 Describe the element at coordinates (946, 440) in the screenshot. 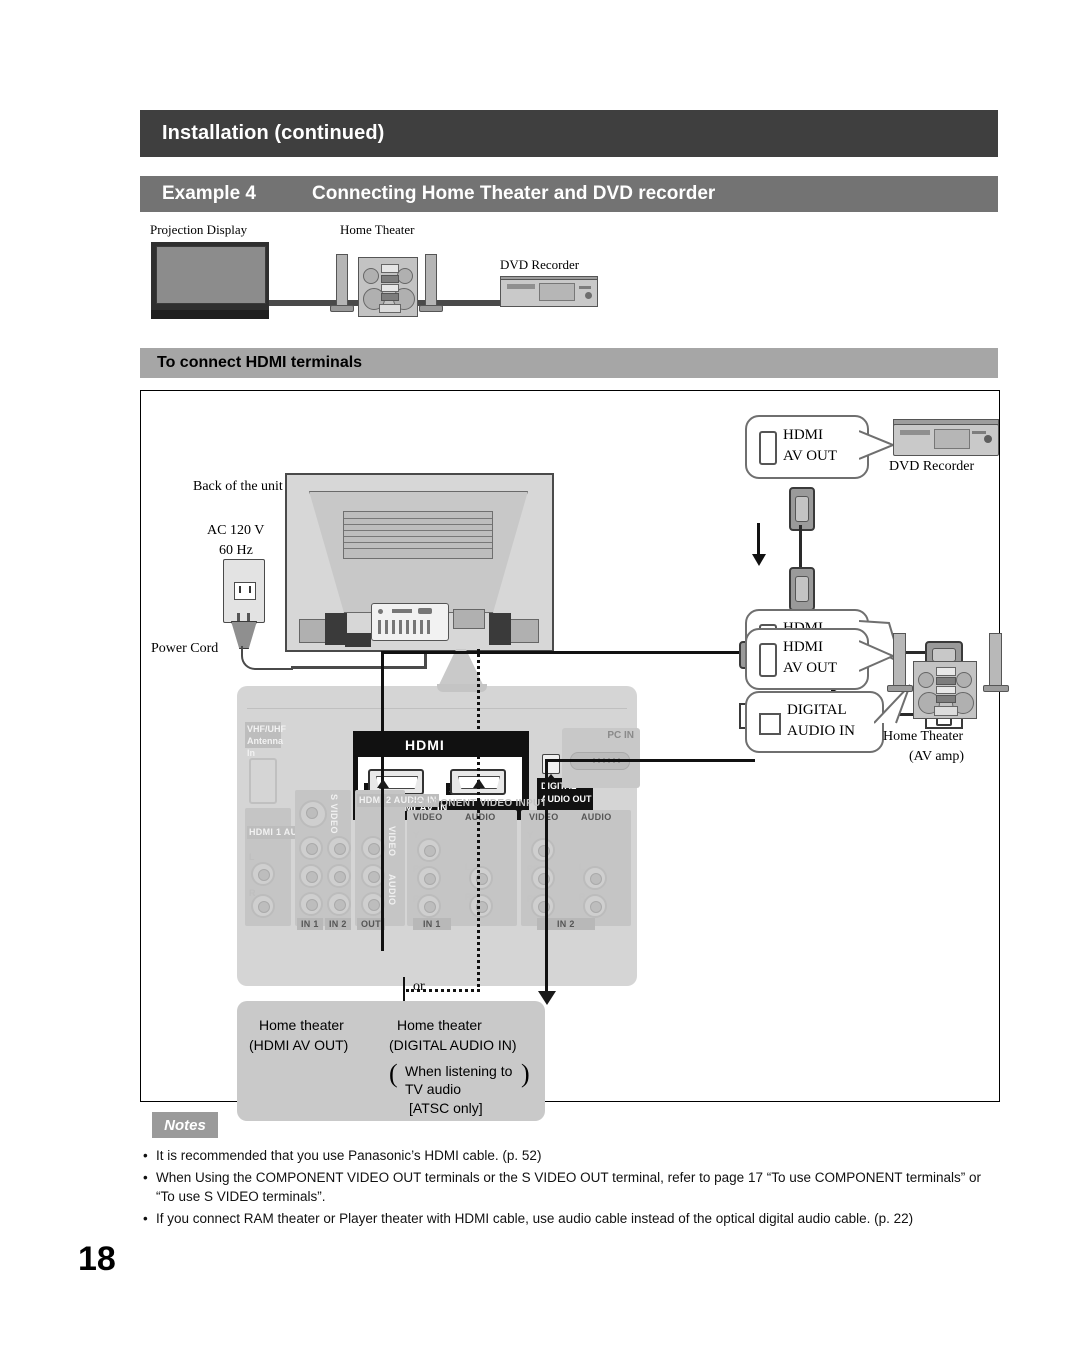

I see `dvd-recorder-device` at that location.